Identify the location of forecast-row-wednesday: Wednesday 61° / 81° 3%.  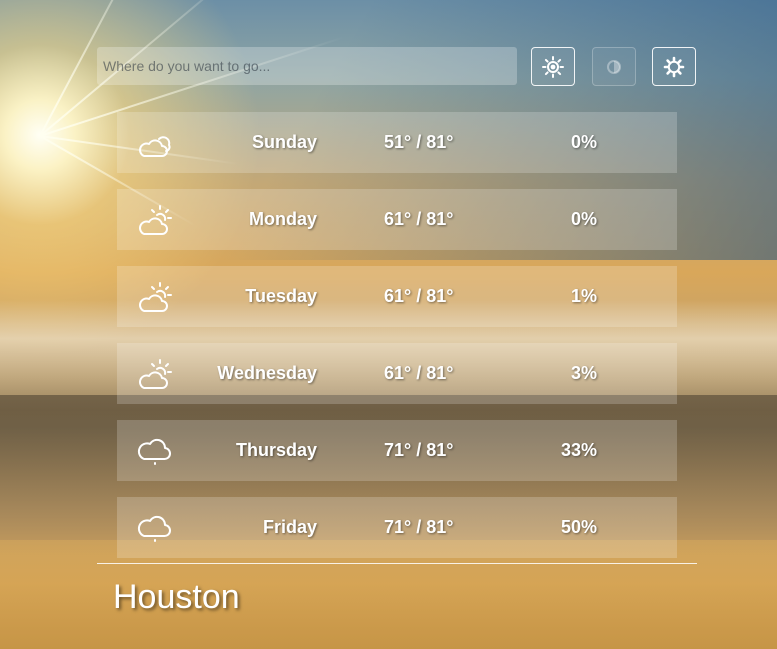
(397, 373).